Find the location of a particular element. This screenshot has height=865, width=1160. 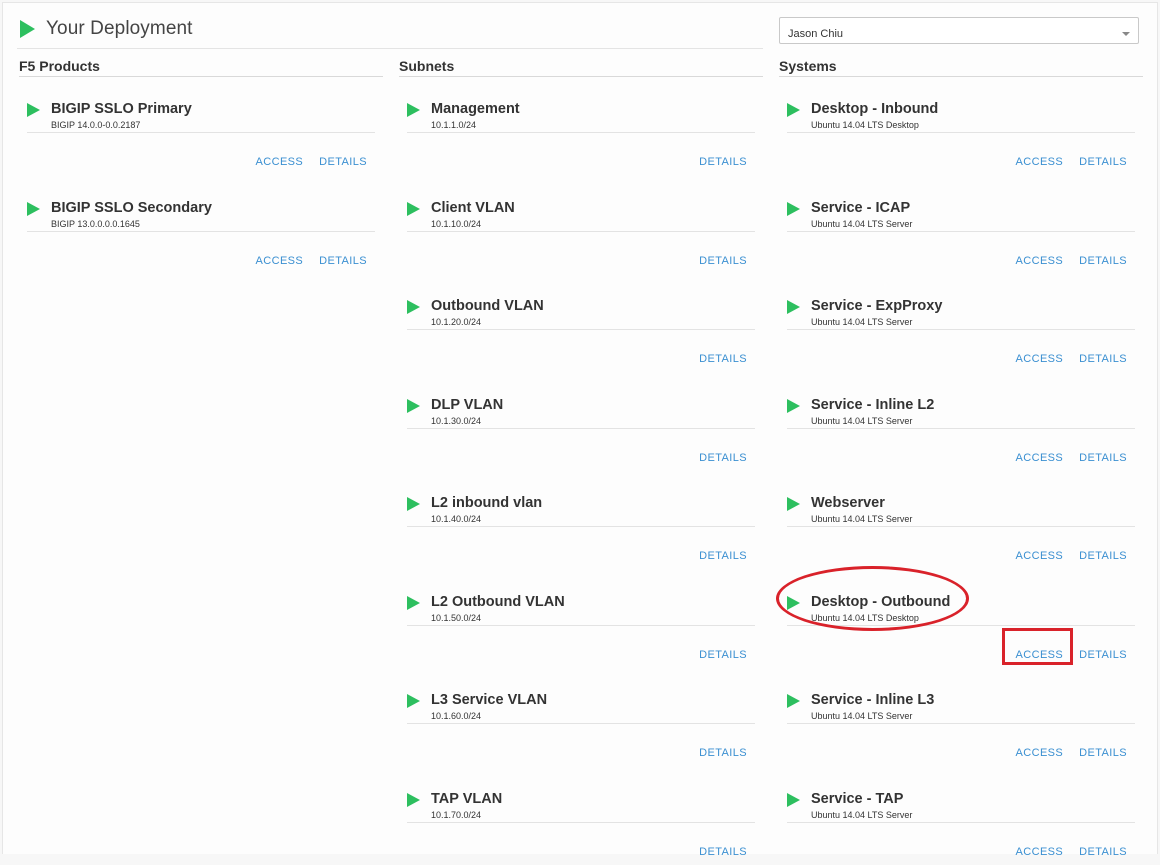

subnet-card: L2 Outbound VLAN 10.1.50.0/24 DETAILS is located at coordinates (581, 619).